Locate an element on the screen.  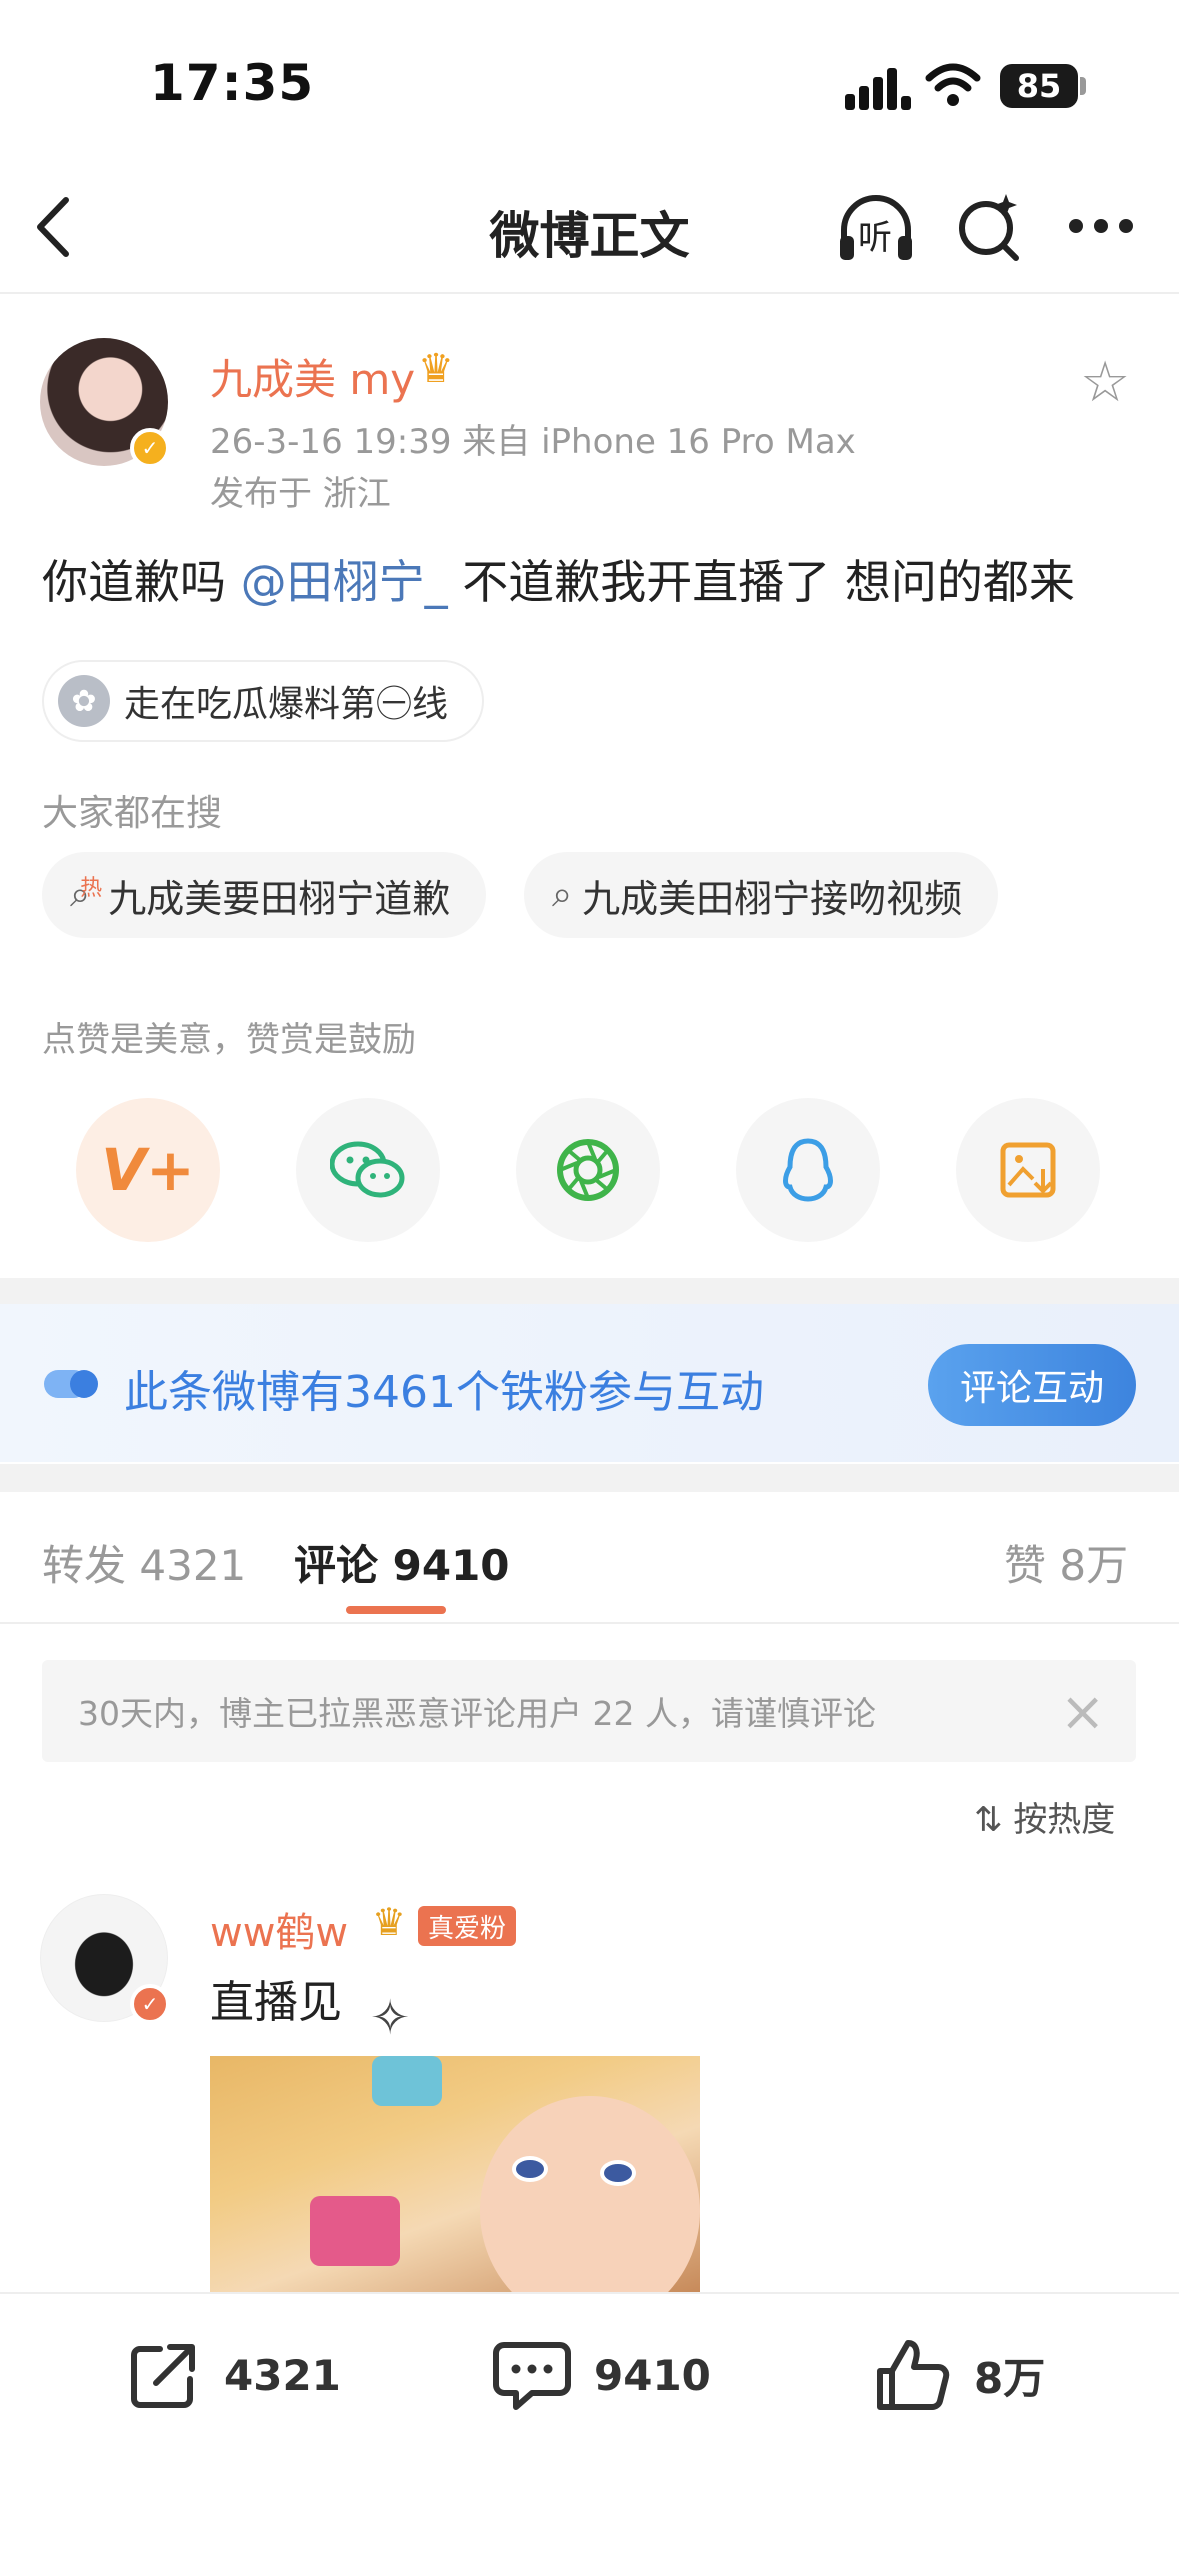
post-text-after: 不道歉我开直播了 想问的都来 is located at coordinates (761, 582).